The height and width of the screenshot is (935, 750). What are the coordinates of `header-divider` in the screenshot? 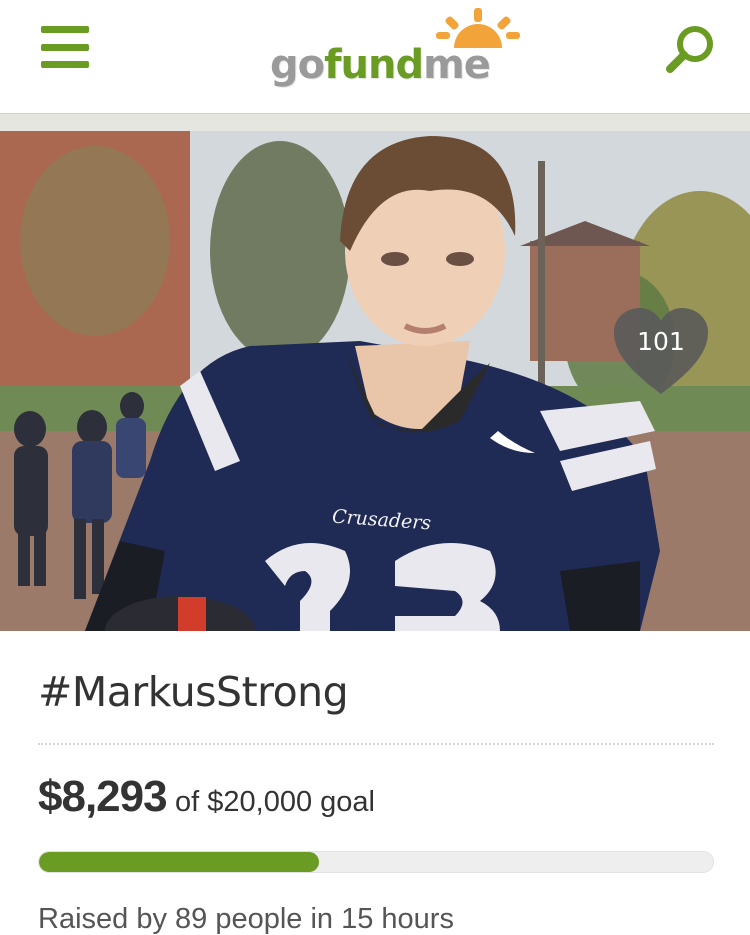 It's located at (375, 122).